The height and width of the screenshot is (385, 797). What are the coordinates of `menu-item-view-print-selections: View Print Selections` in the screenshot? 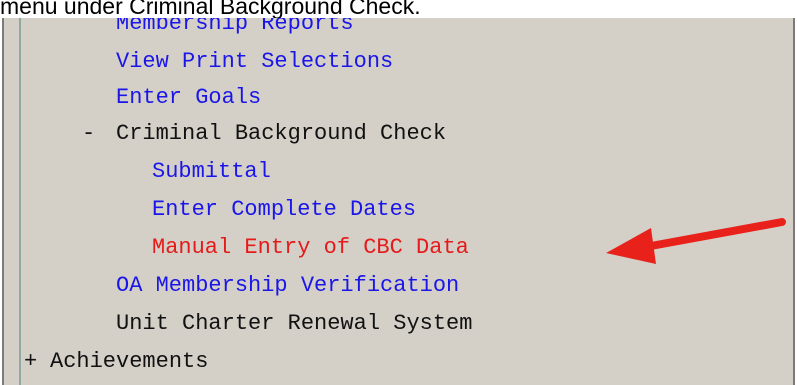 It's located at (254, 62).